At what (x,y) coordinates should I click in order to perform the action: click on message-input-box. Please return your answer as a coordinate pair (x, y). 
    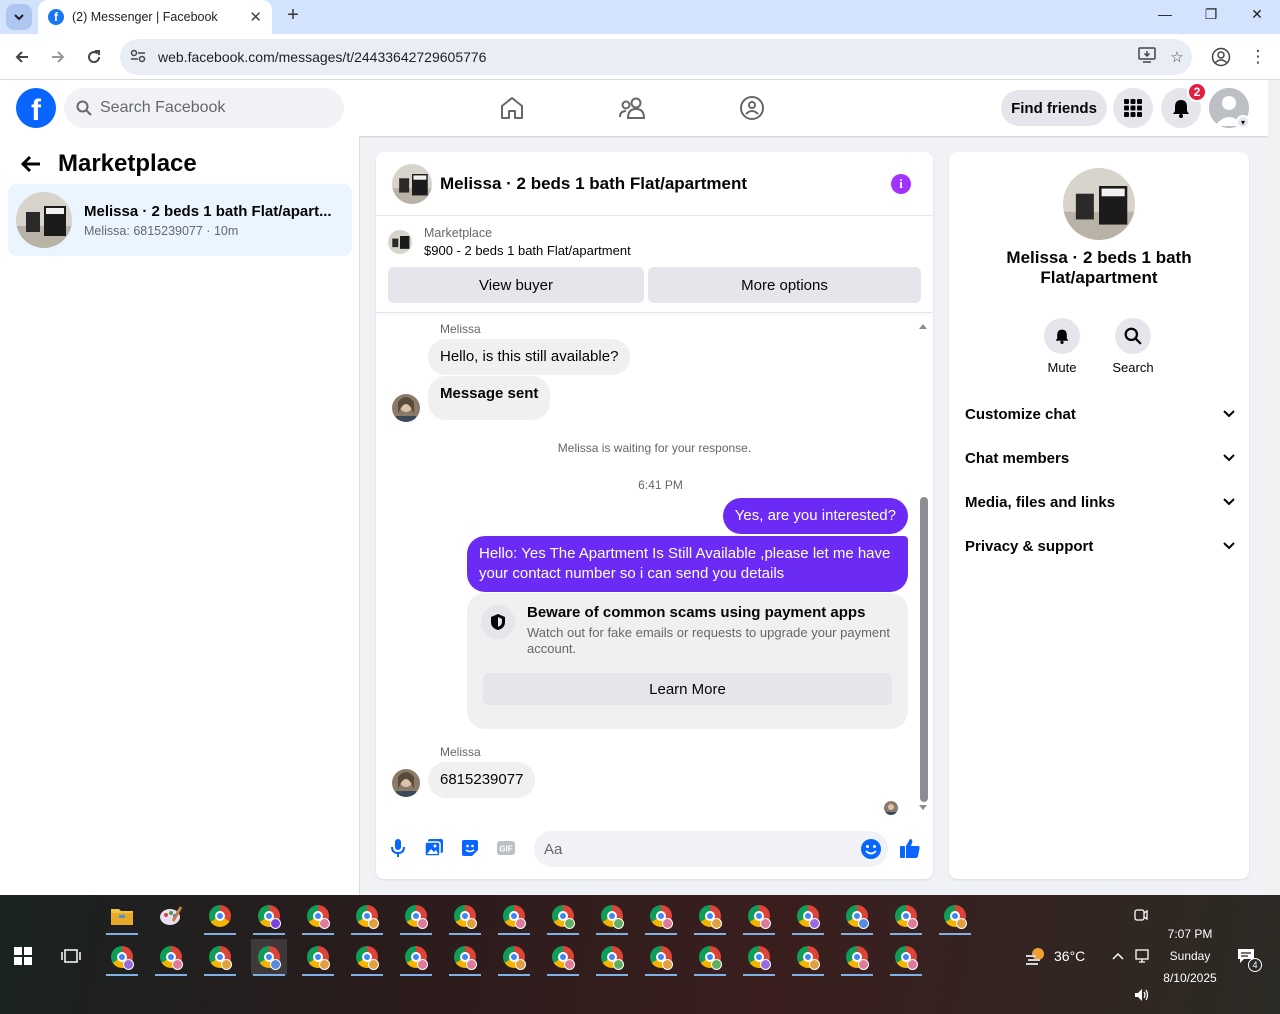
    Looking at the image, I should click on (711, 849).